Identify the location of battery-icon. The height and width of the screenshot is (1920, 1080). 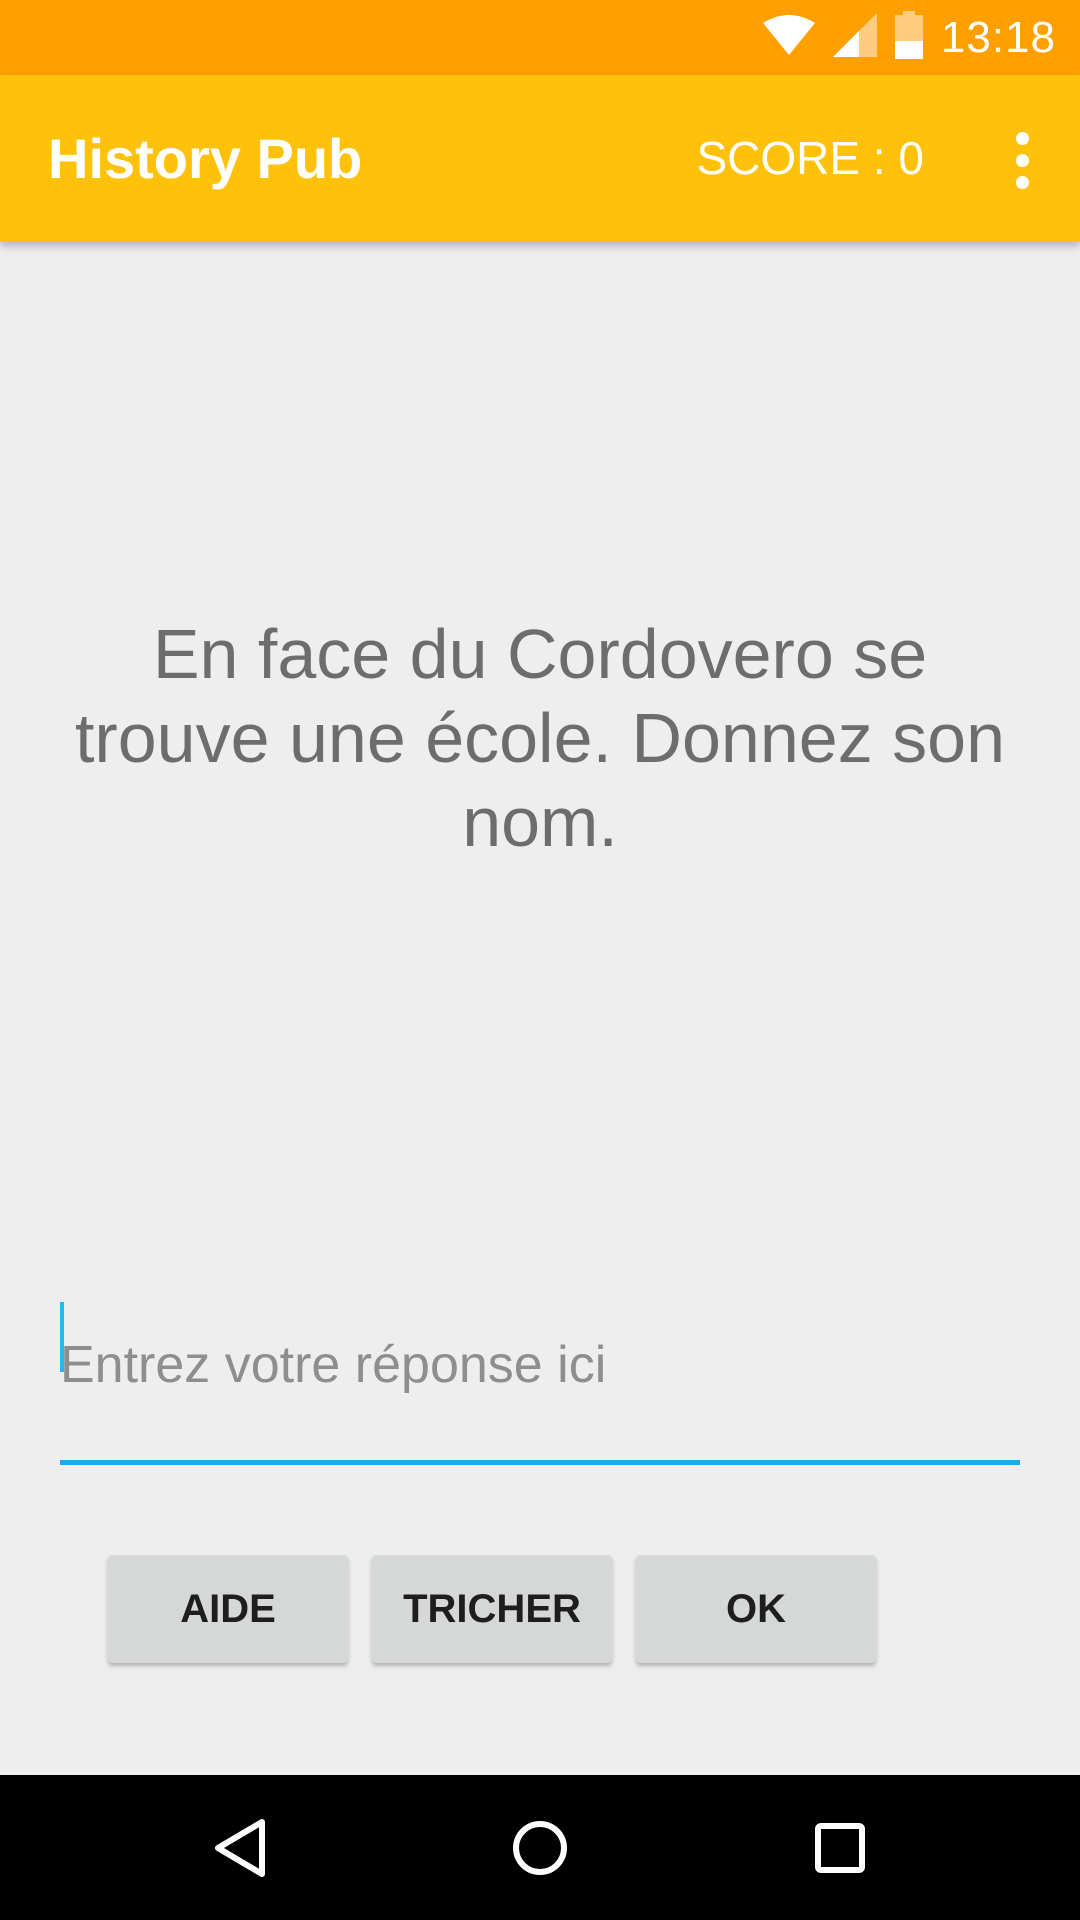
(908, 37).